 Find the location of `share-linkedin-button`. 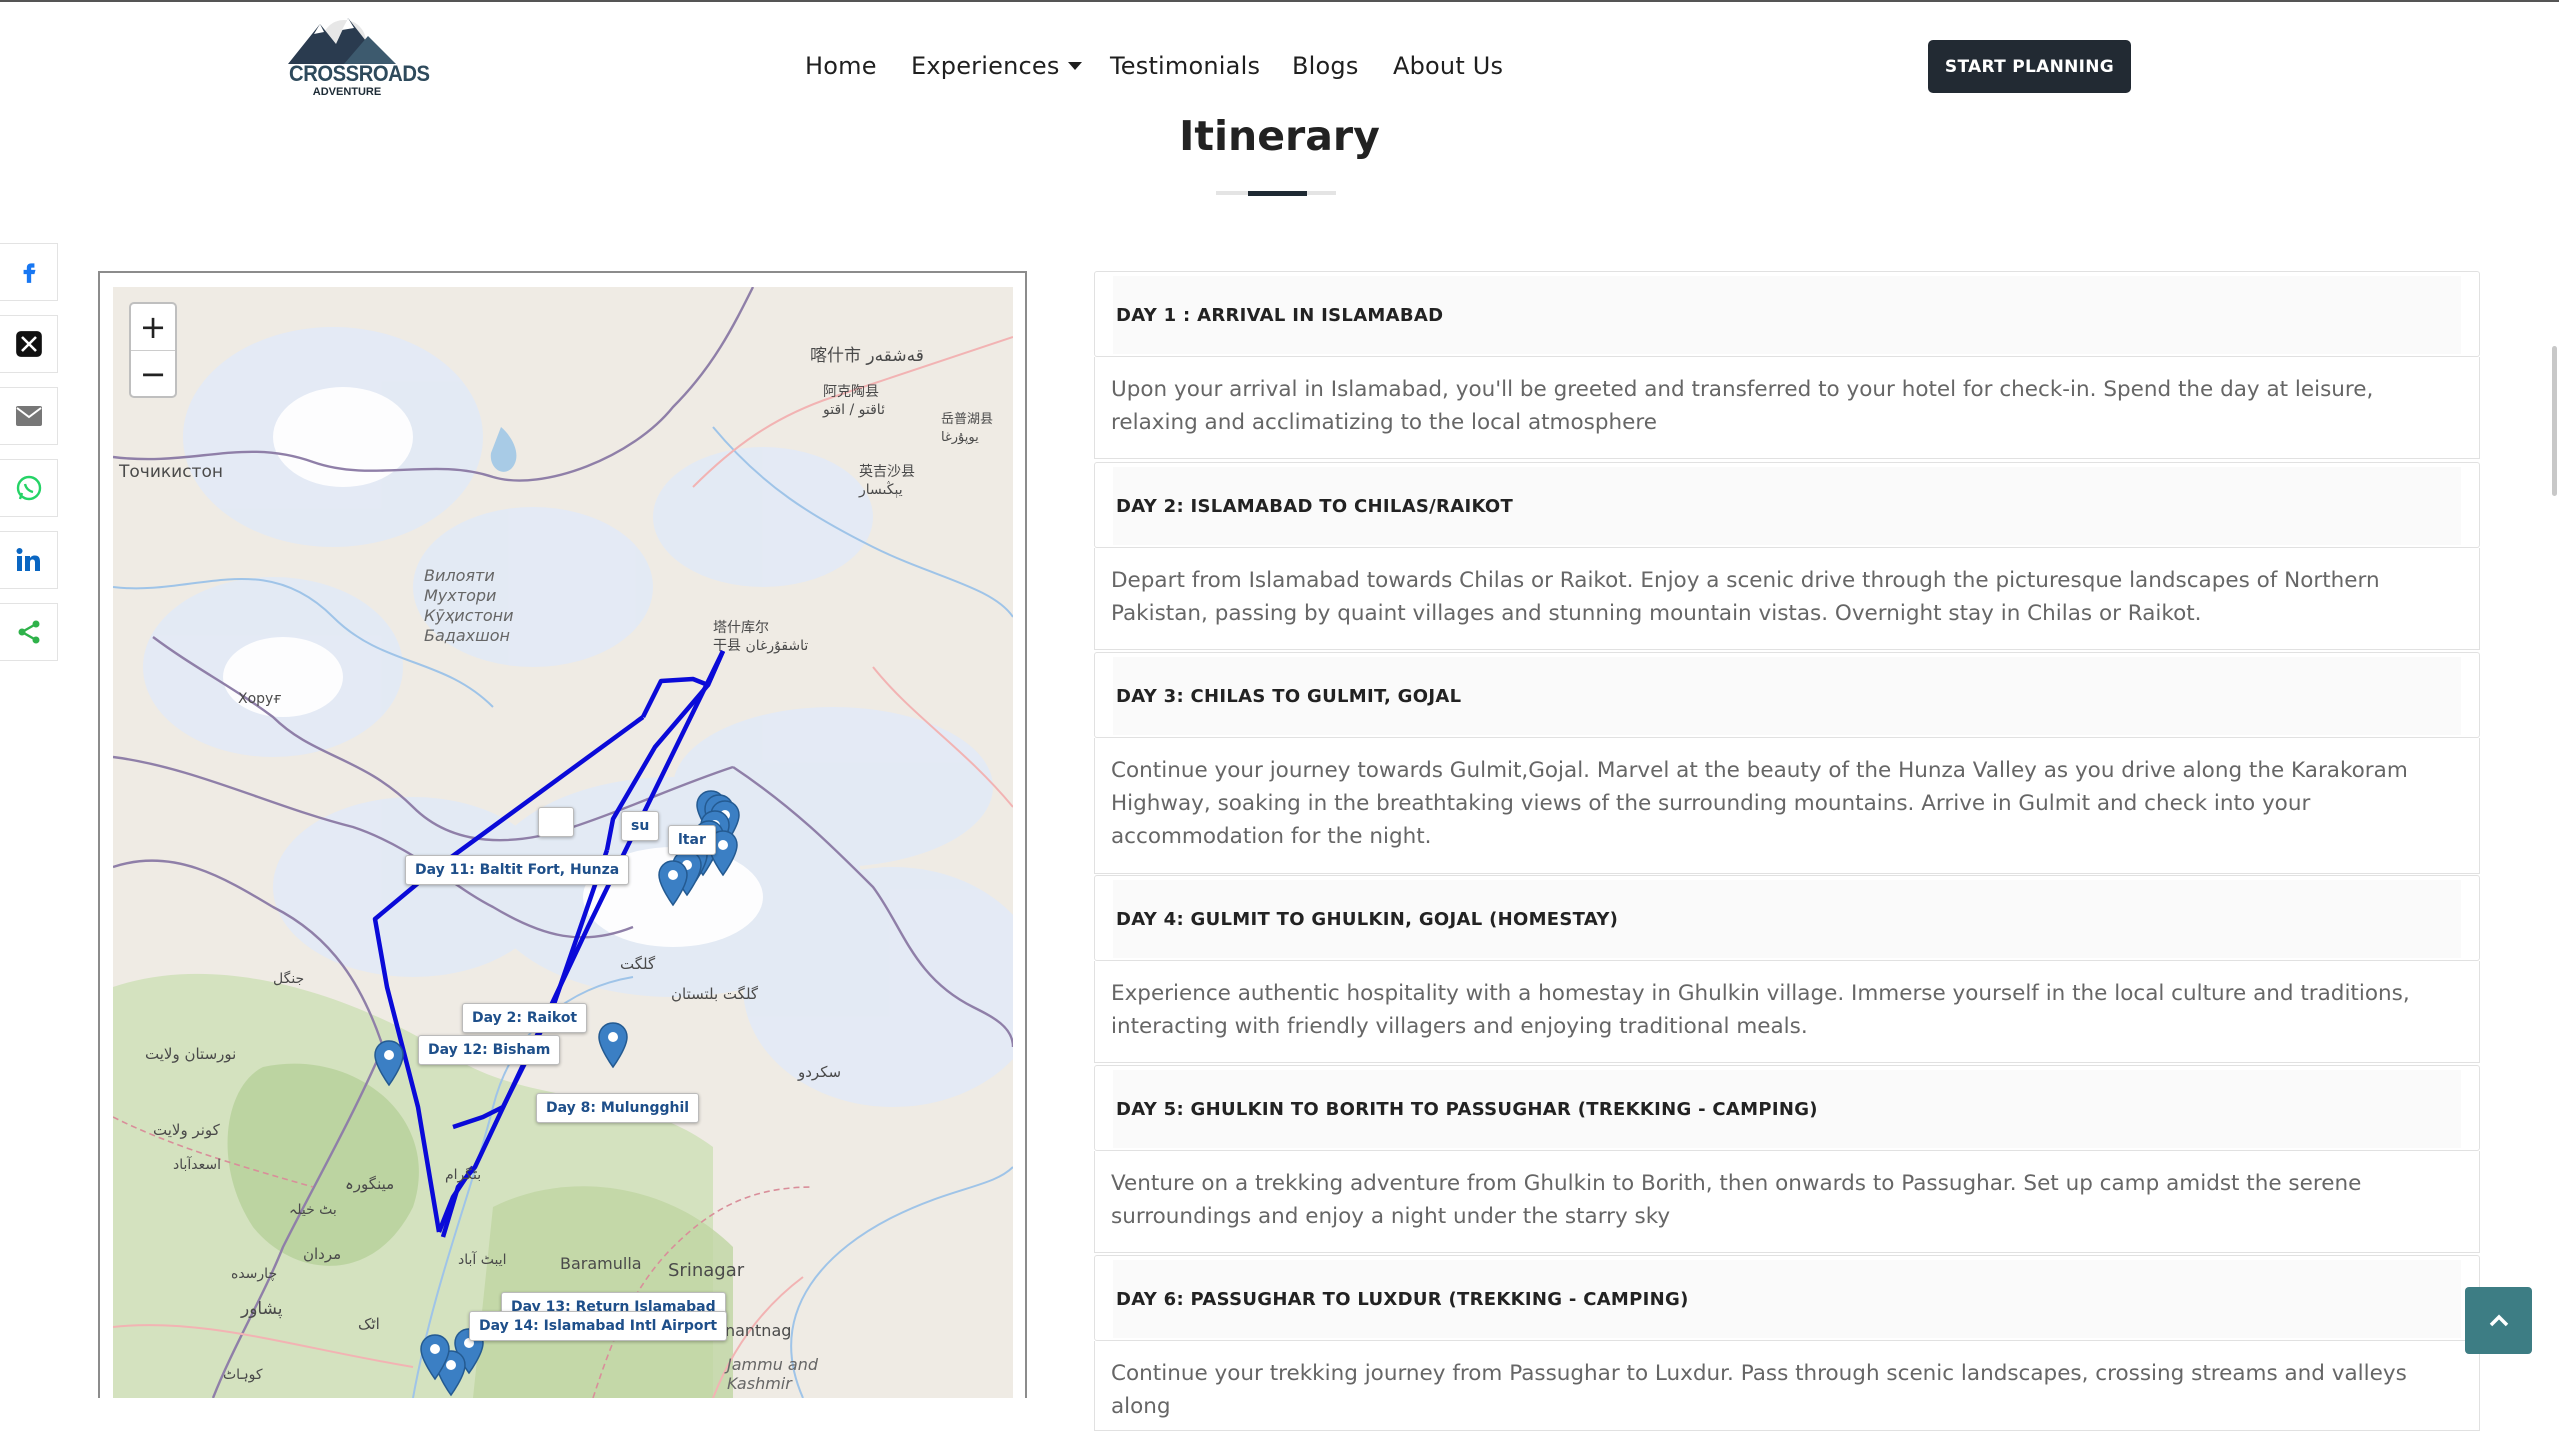

share-linkedin-button is located at coordinates (29, 560).